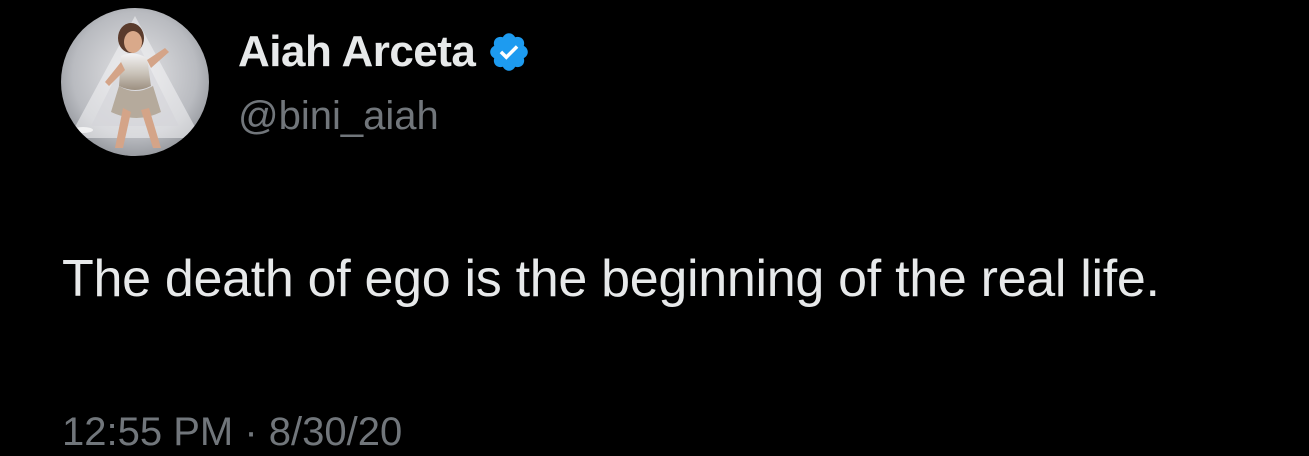  I want to click on verified-badge-icon, so click(509, 52).